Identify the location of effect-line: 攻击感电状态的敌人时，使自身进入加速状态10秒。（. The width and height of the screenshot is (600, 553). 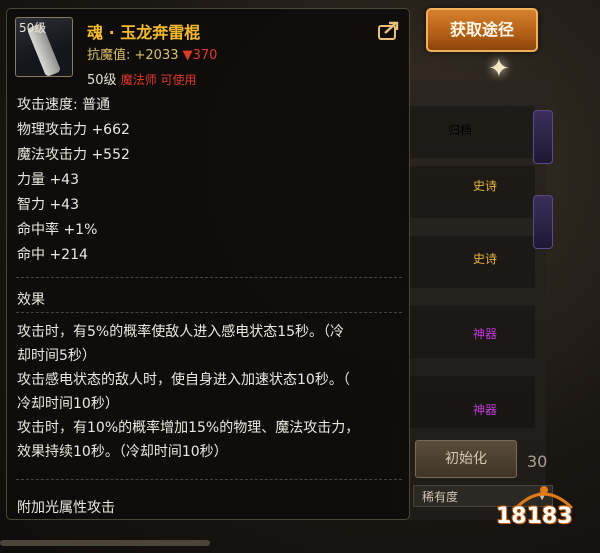
(183, 380).